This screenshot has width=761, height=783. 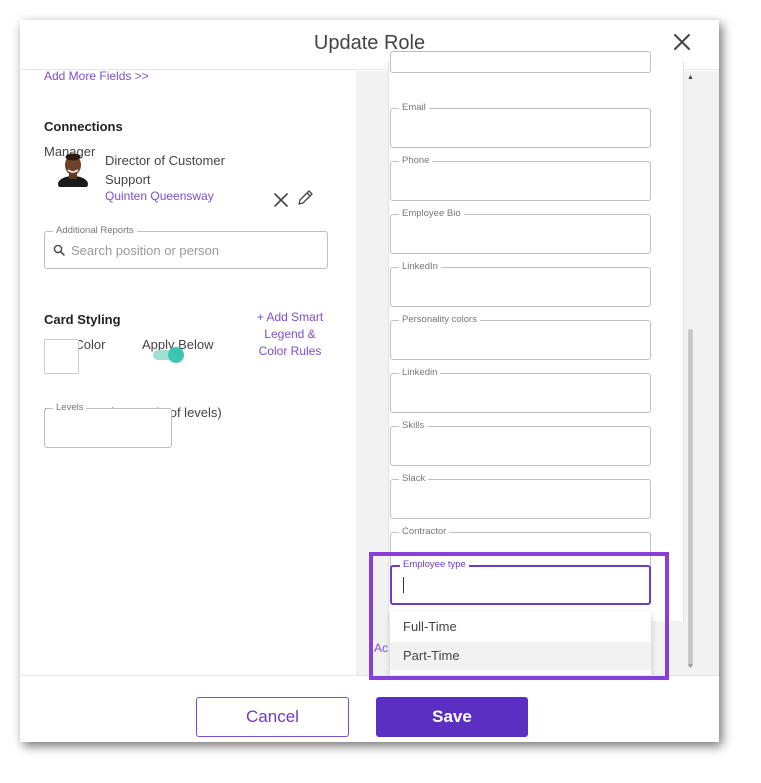 What do you see at coordinates (95, 230) in the screenshot?
I see `additional-reports-legend: Additional Reports` at bounding box center [95, 230].